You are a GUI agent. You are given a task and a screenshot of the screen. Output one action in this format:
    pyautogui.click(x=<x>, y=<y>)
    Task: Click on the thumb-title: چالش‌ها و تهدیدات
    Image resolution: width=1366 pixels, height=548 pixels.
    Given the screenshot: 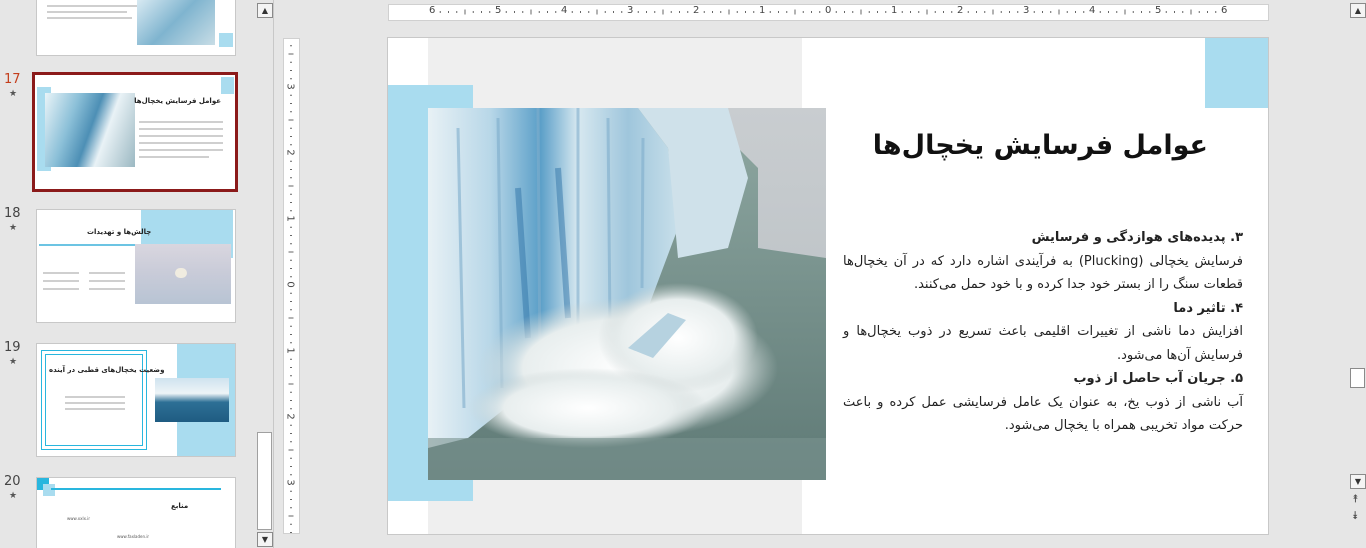 What is the action you would take?
    pyautogui.click(x=119, y=232)
    